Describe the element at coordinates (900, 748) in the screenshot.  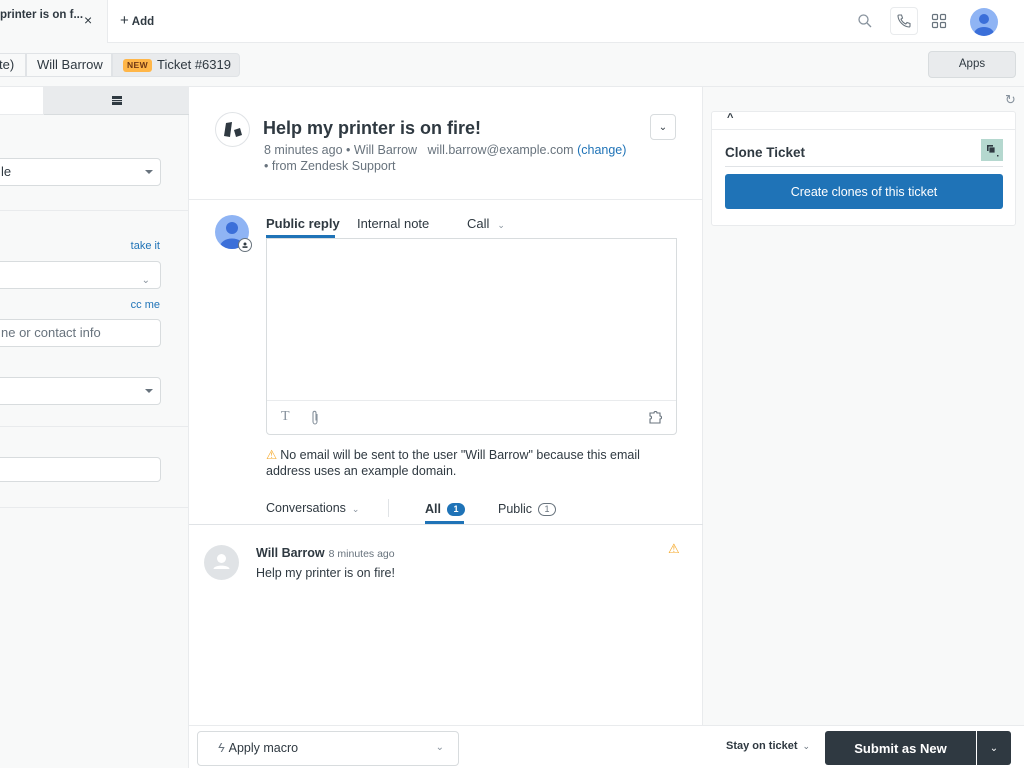
I see `submit-button: Submit as New` at that location.